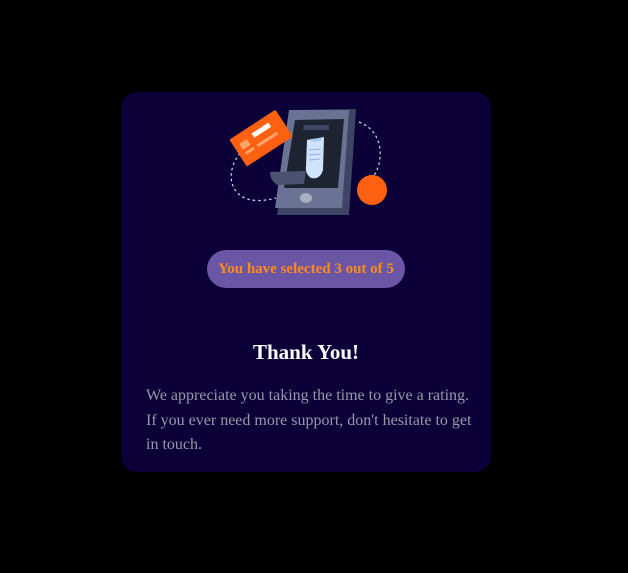 The height and width of the screenshot is (573, 628). I want to click on selected-rating-badge: You have selected 3 out of 5, so click(306, 269).